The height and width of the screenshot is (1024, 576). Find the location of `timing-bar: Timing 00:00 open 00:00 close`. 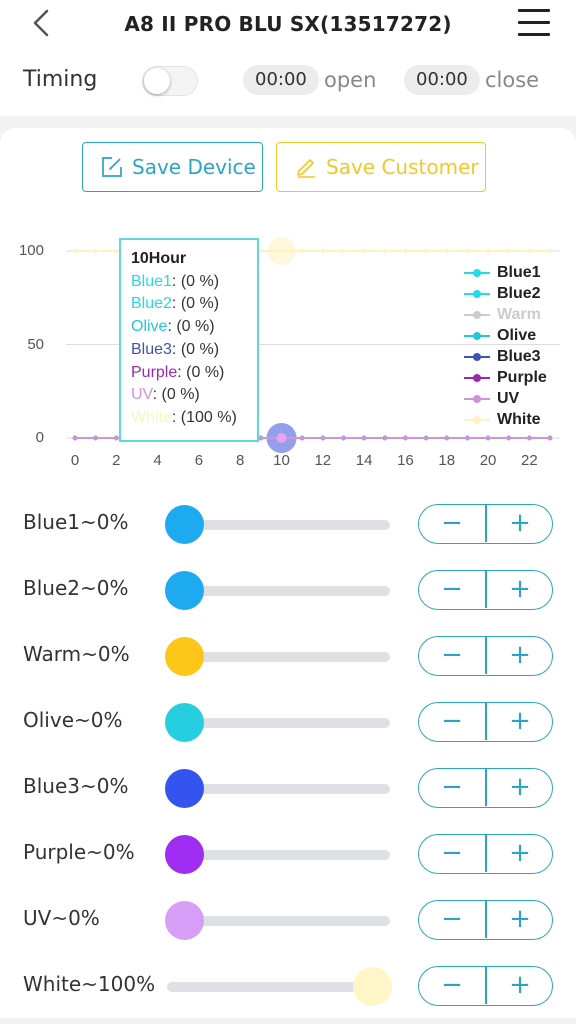

timing-bar: Timing 00:00 open 00:00 close is located at coordinates (288, 82).